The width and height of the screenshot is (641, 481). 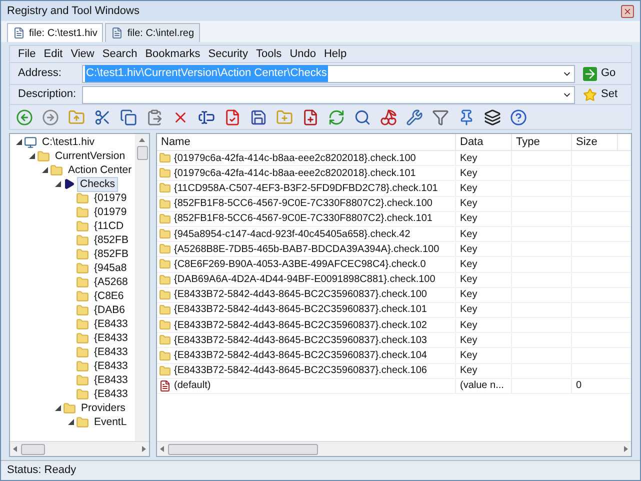 I want to click on tree-item: Providers, so click(x=103, y=408).